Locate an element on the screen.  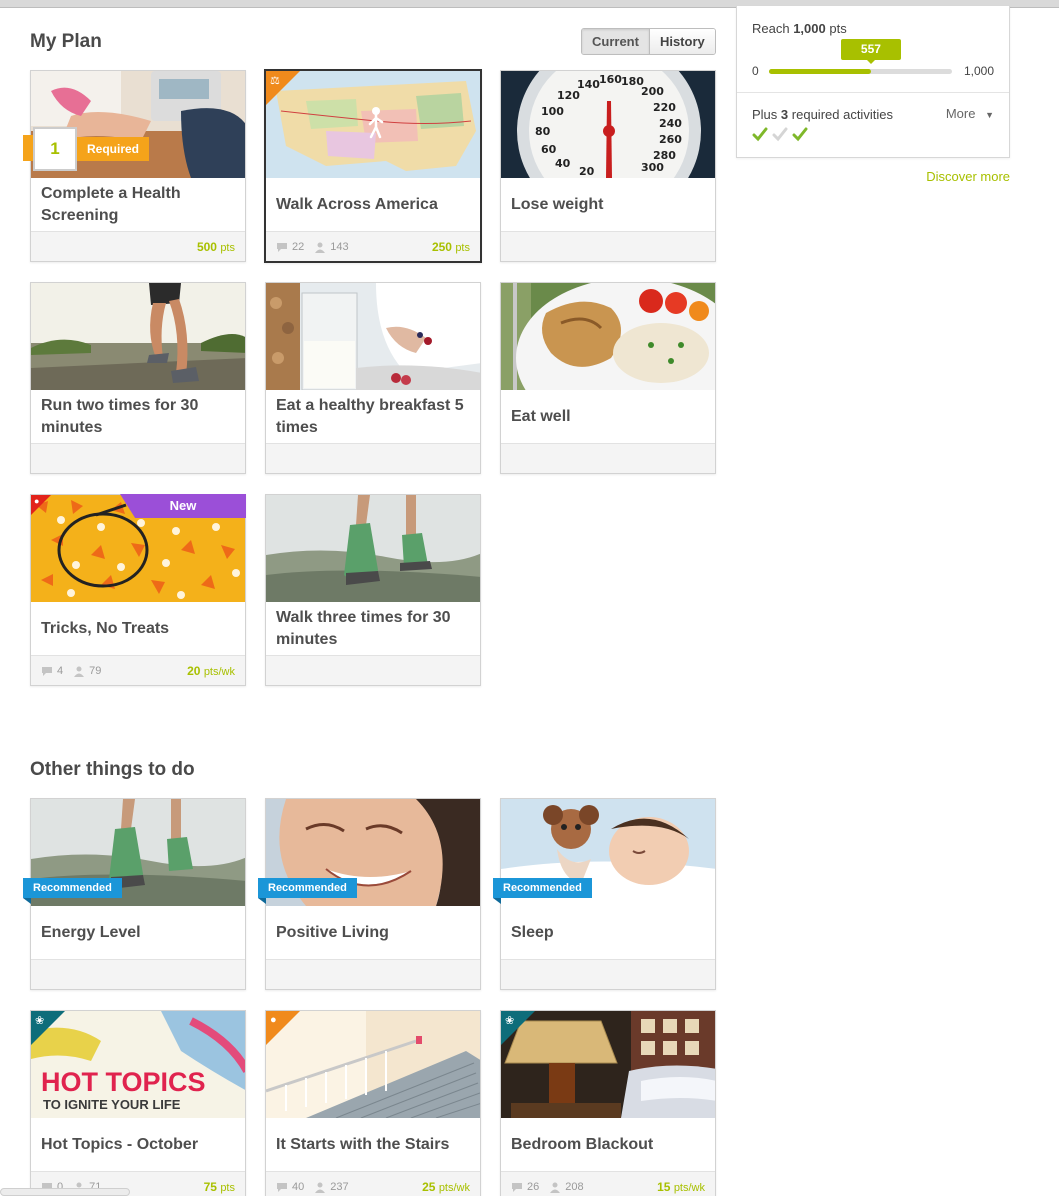
activity-card: Eat a healthy breakfast 5 times is located at coordinates (373, 378).